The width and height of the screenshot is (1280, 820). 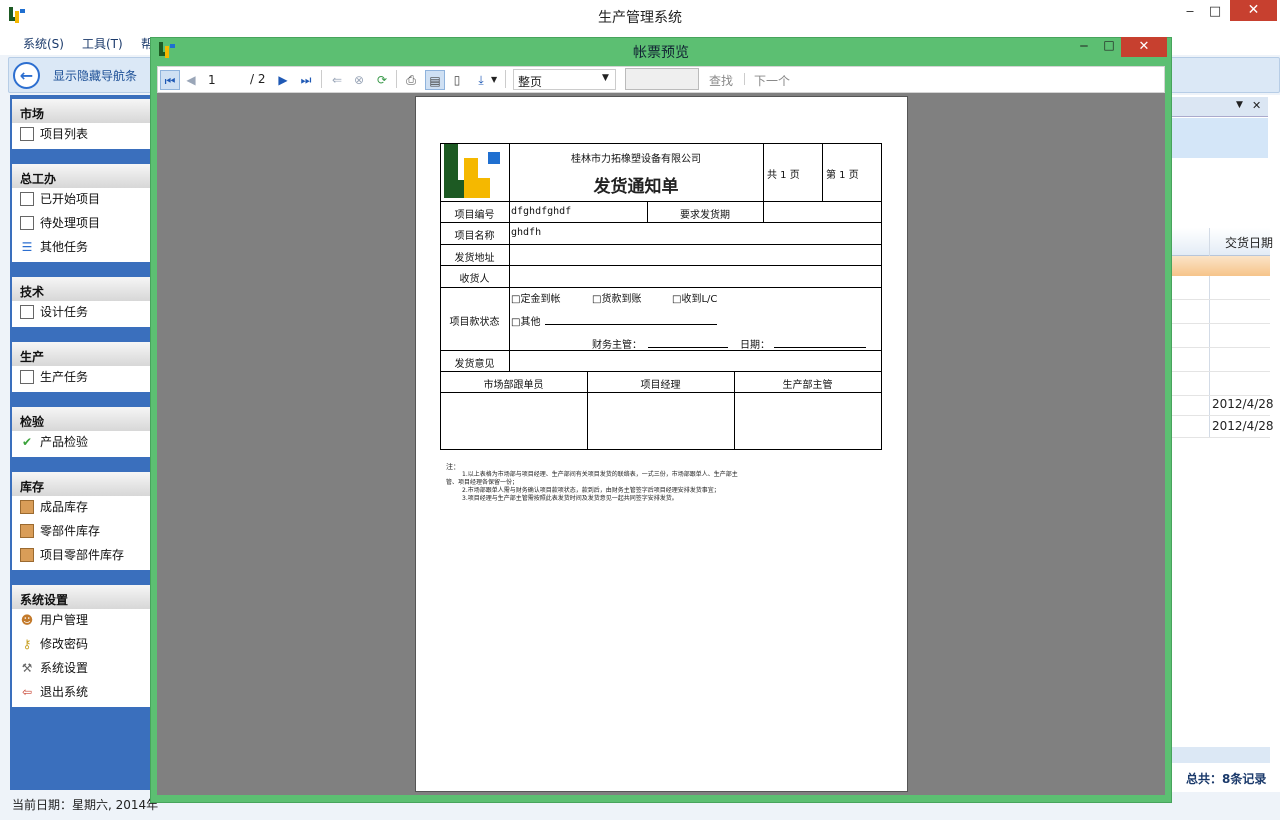 I want to click on key-icon: ⚷, so click(x=27, y=644).